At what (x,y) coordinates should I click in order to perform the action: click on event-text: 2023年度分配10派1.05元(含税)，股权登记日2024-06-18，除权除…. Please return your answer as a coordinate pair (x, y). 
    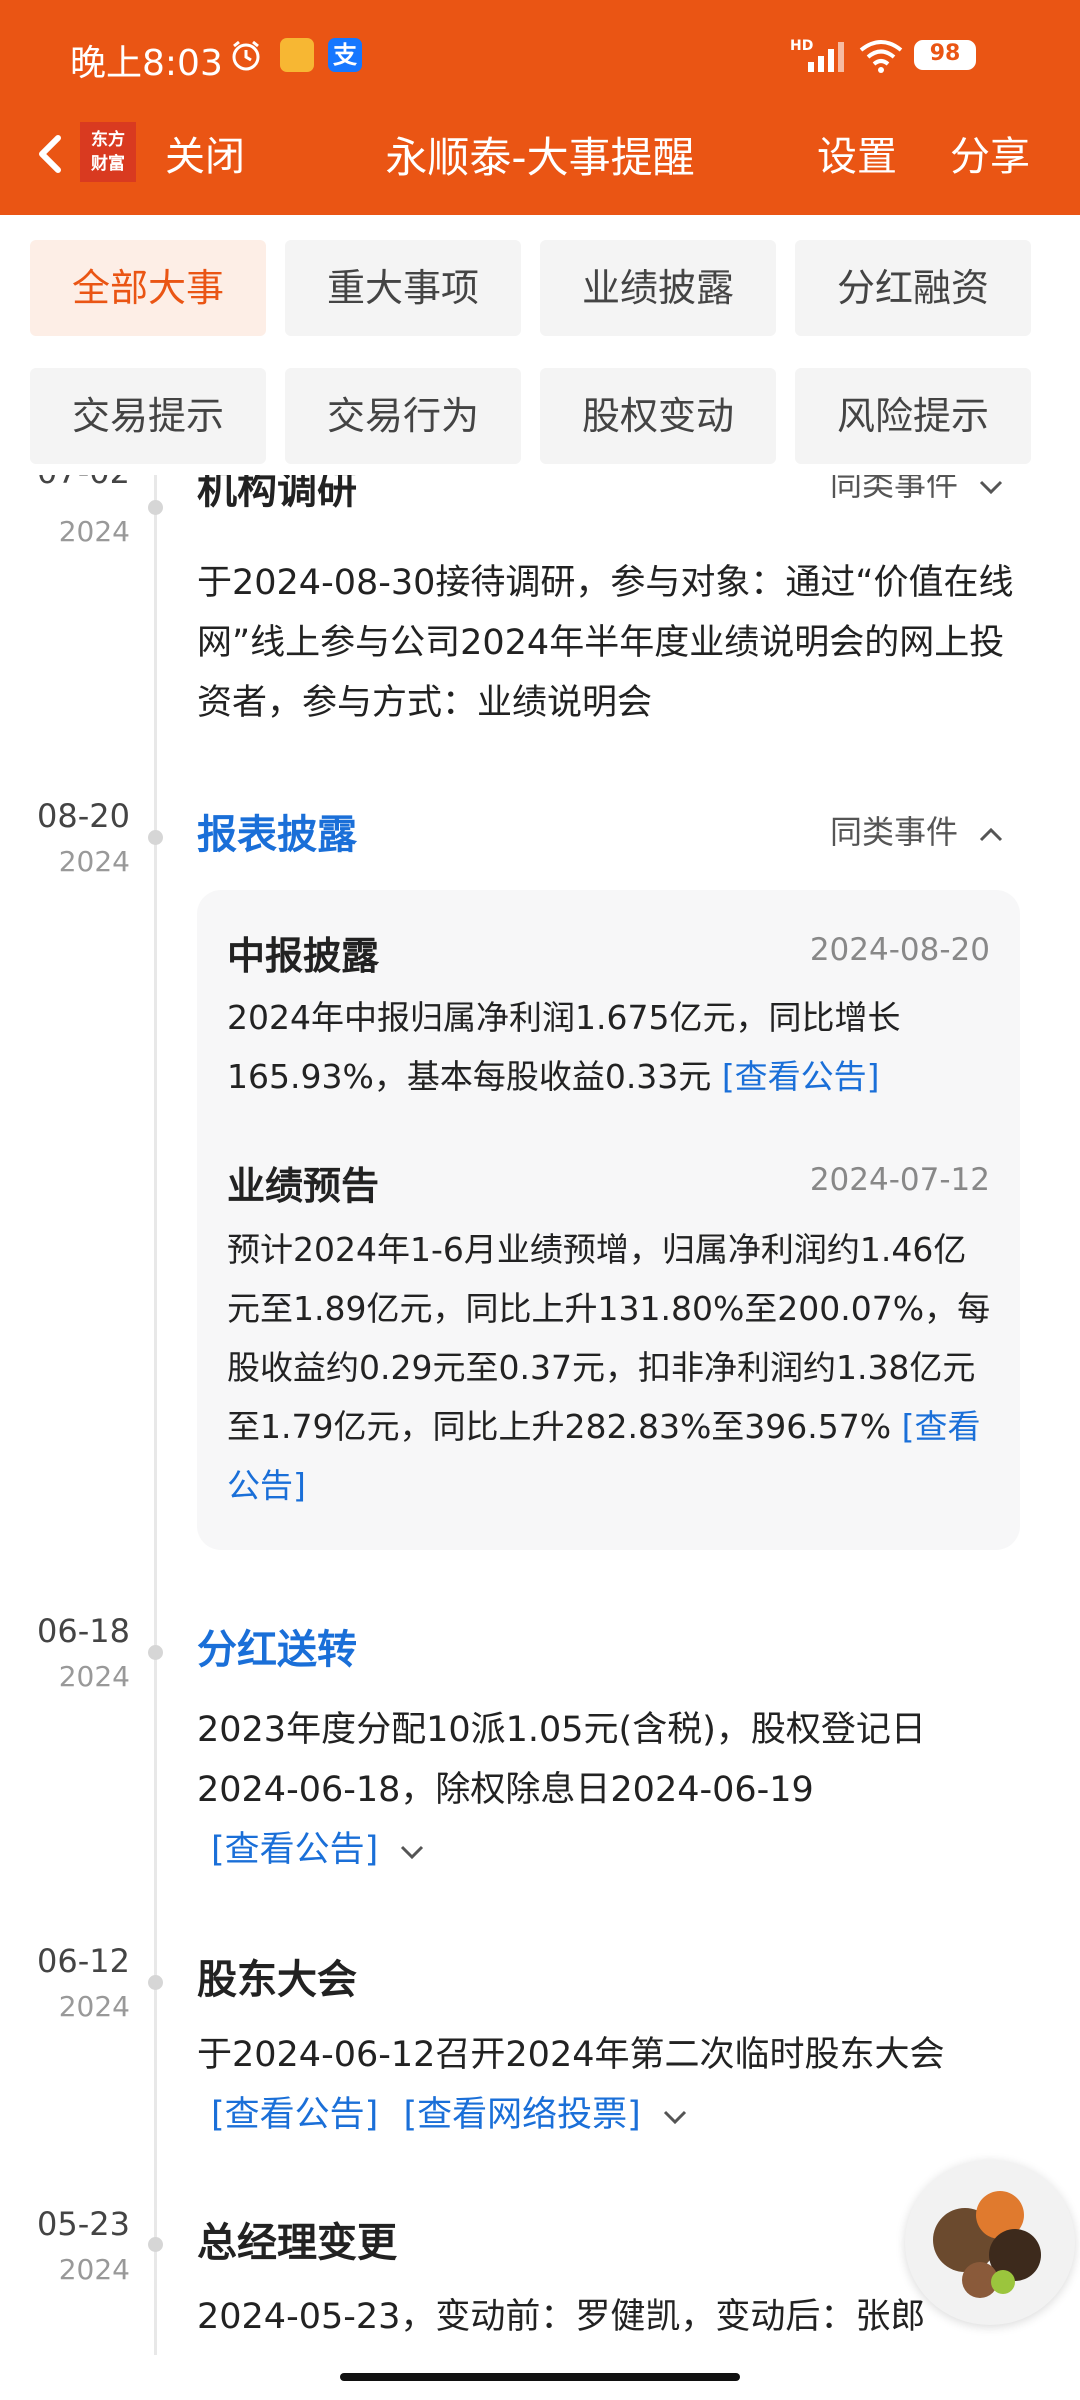
    Looking at the image, I should click on (561, 1760).